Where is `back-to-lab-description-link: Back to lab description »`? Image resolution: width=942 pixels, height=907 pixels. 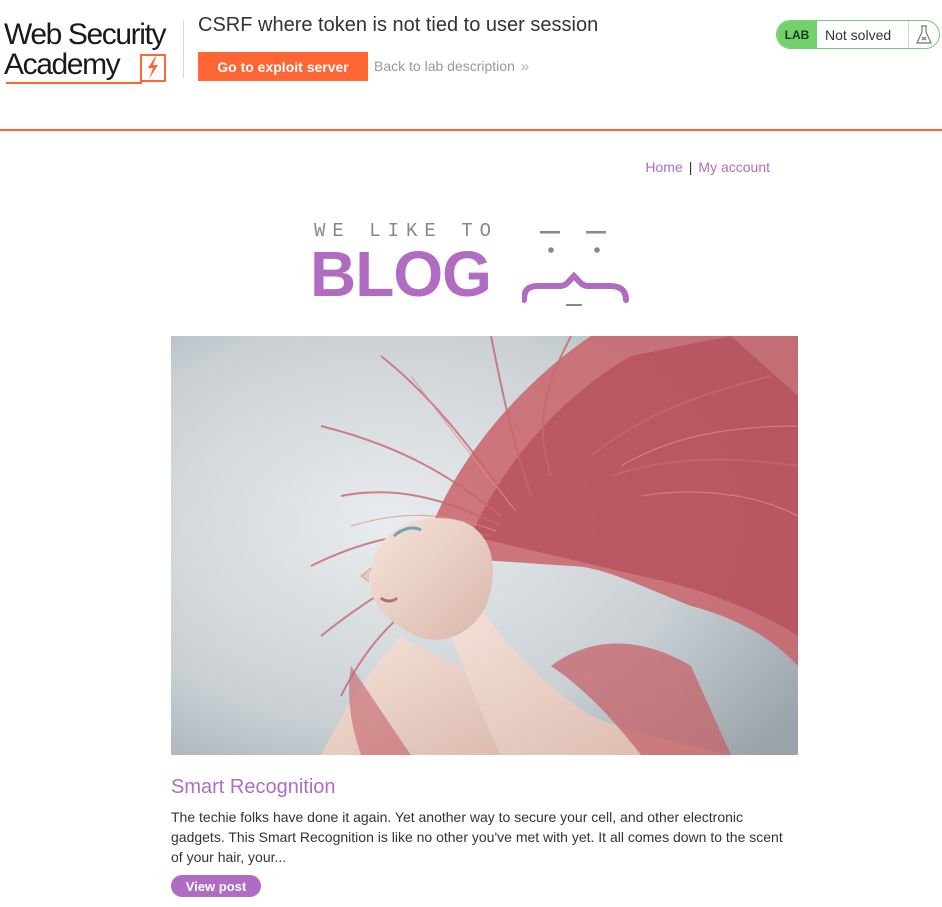
back-to-lab-description-link: Back to lab description » is located at coordinates (451, 66).